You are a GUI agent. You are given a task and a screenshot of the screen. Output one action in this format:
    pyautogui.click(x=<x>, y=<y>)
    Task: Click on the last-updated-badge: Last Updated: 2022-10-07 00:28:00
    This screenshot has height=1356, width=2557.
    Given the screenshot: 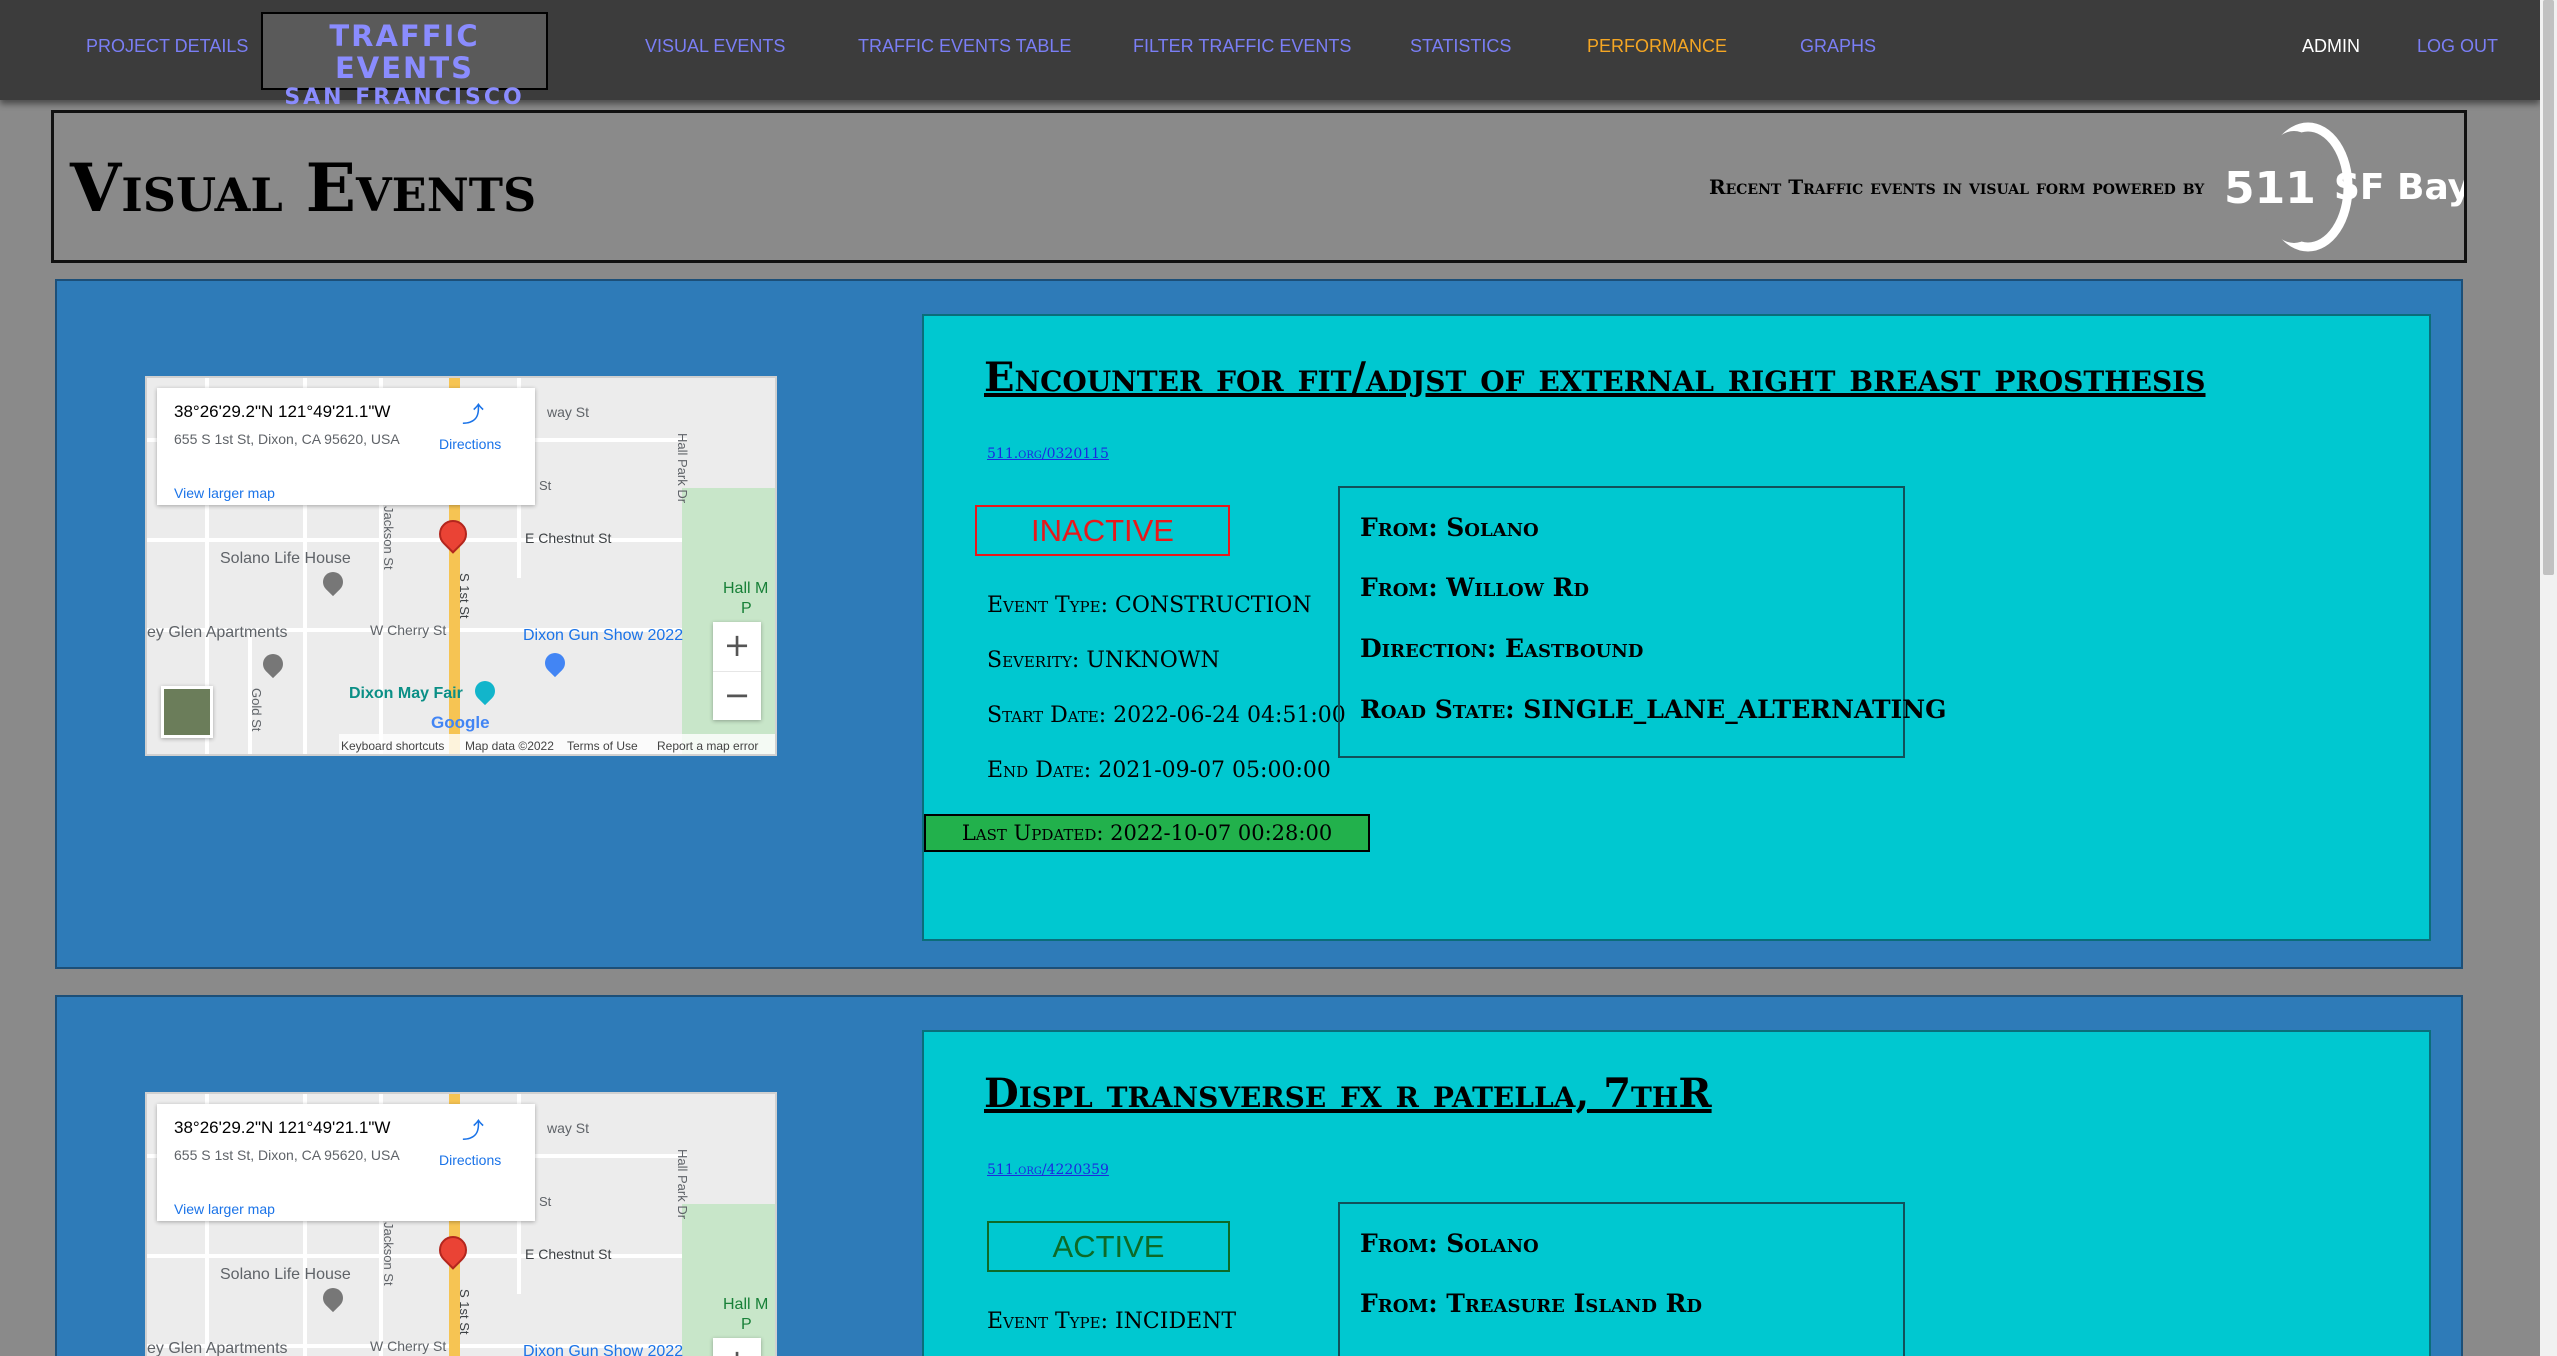 What is the action you would take?
    pyautogui.click(x=1147, y=833)
    